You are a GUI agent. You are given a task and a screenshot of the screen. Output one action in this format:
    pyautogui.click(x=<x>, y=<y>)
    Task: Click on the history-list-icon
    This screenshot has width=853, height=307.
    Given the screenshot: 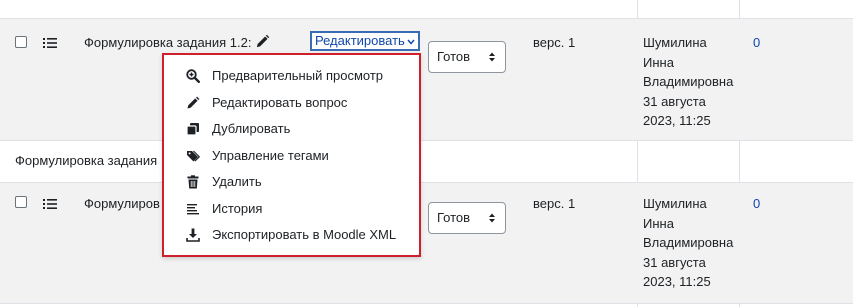 What is the action you would take?
    pyautogui.click(x=193, y=208)
    